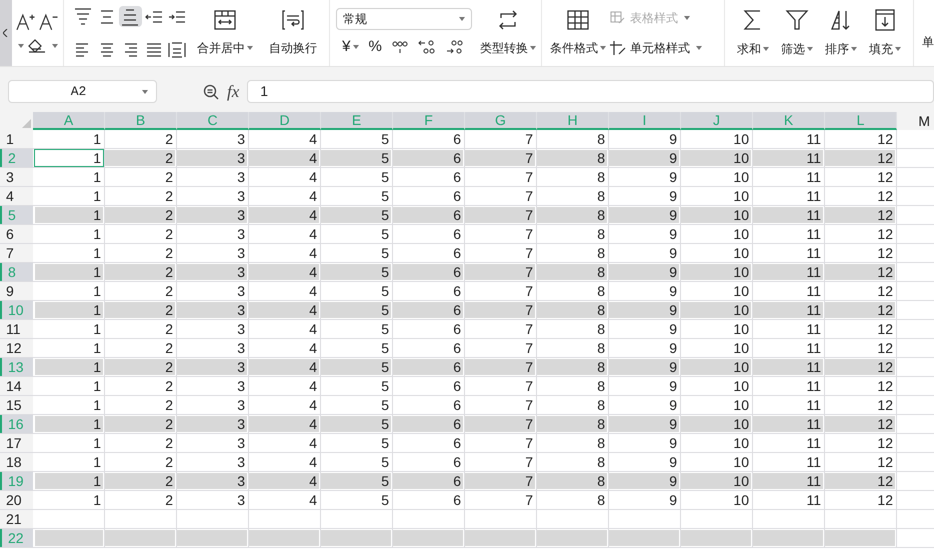 This screenshot has height=551, width=934. What do you see at coordinates (233, 91) in the screenshot?
I see `function-label: fx` at bounding box center [233, 91].